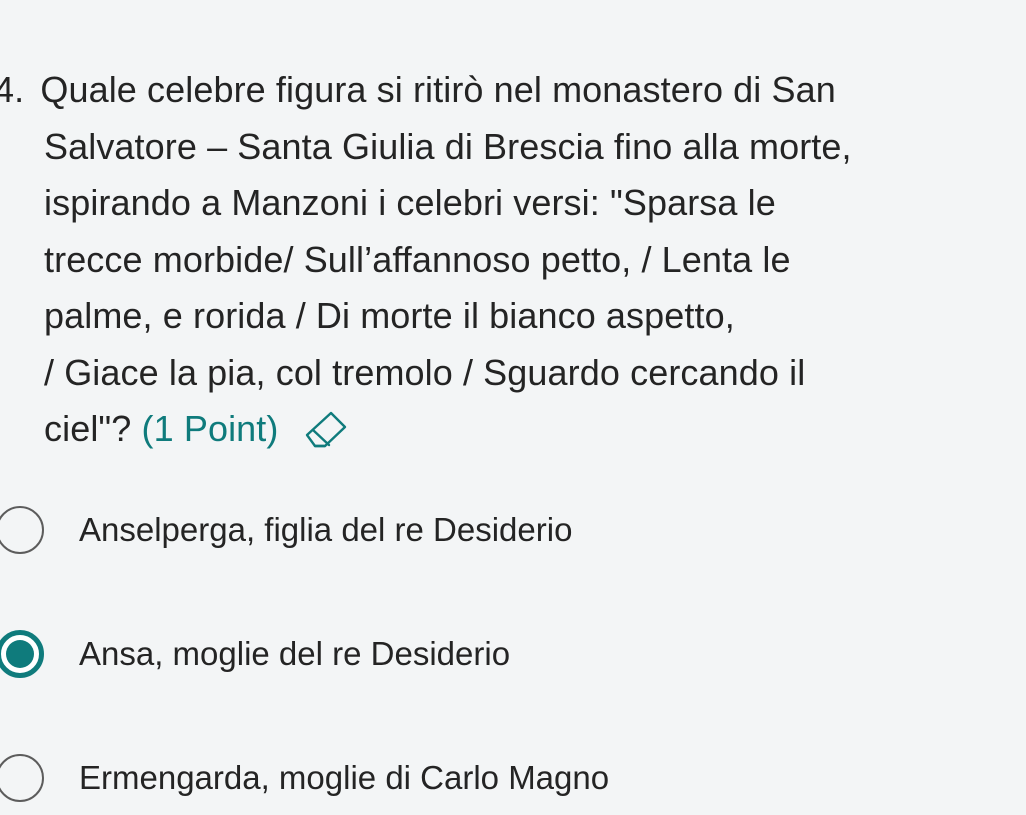 This screenshot has width=1026, height=815. I want to click on option-label: Anselperga, figlia del re Desiderio, so click(326, 529).